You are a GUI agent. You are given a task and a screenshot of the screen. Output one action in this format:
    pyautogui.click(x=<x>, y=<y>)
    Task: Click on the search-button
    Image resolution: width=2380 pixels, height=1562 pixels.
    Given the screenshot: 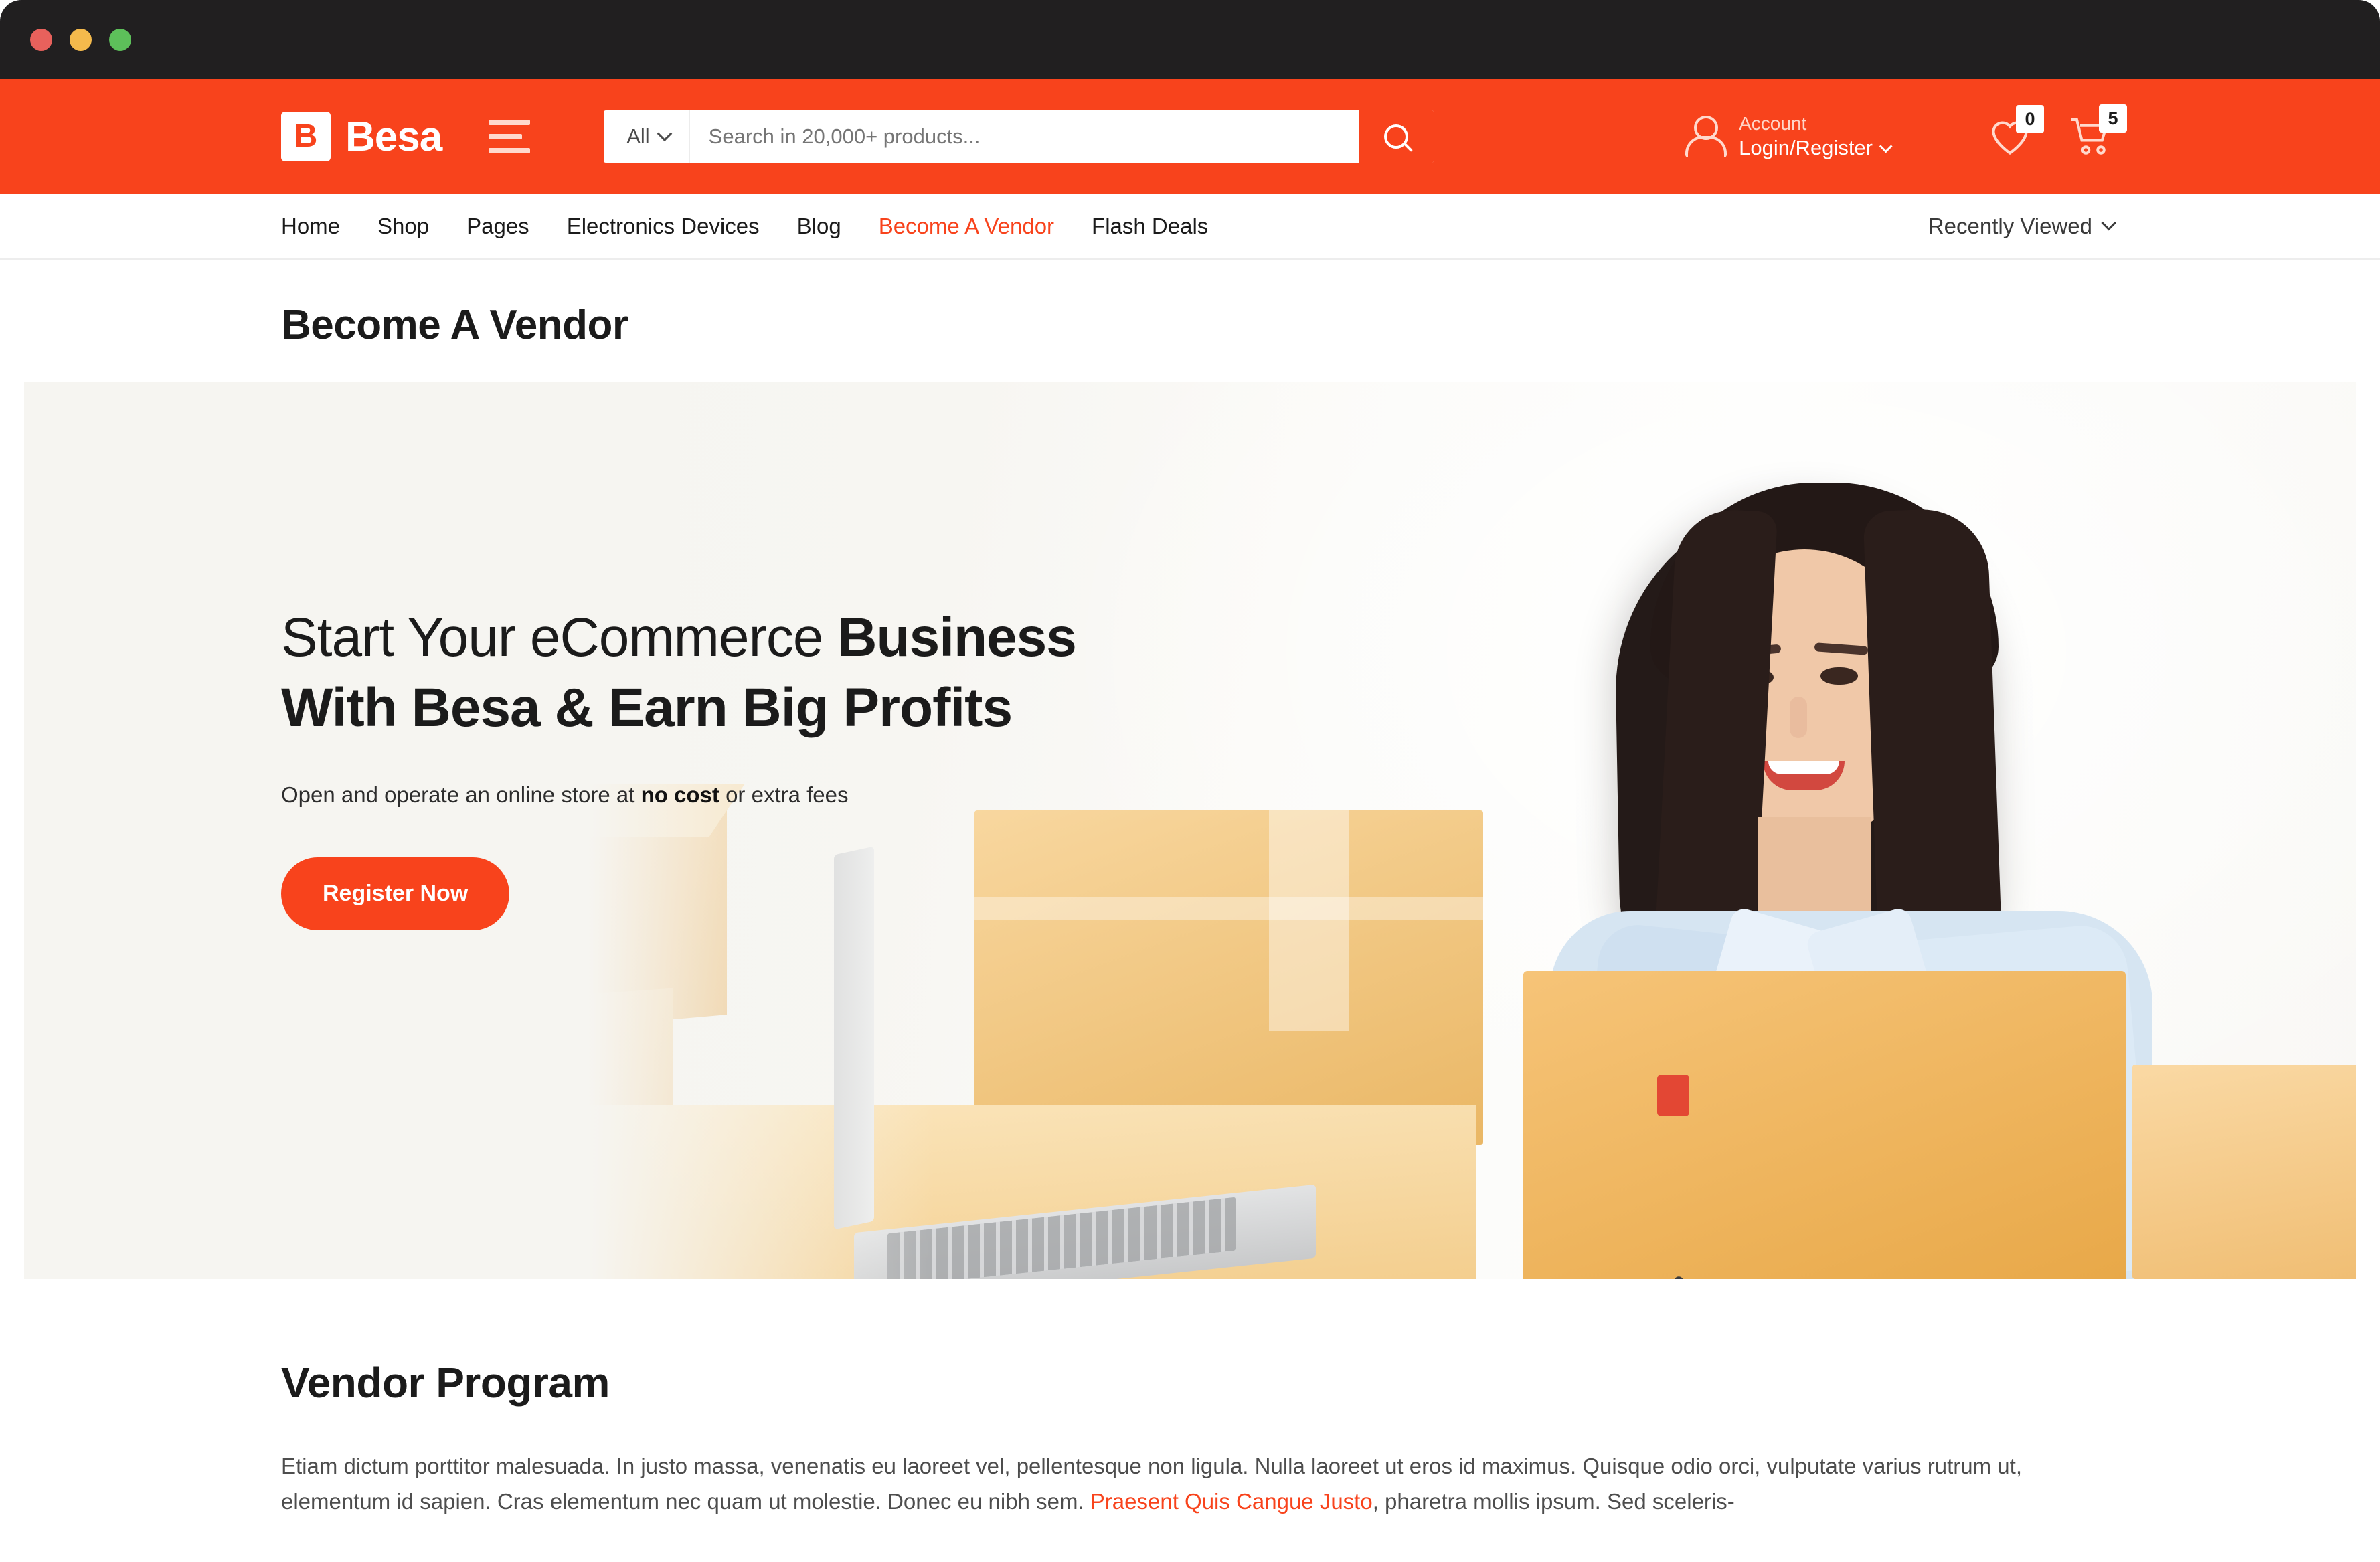 What is the action you would take?
    pyautogui.click(x=1396, y=136)
    